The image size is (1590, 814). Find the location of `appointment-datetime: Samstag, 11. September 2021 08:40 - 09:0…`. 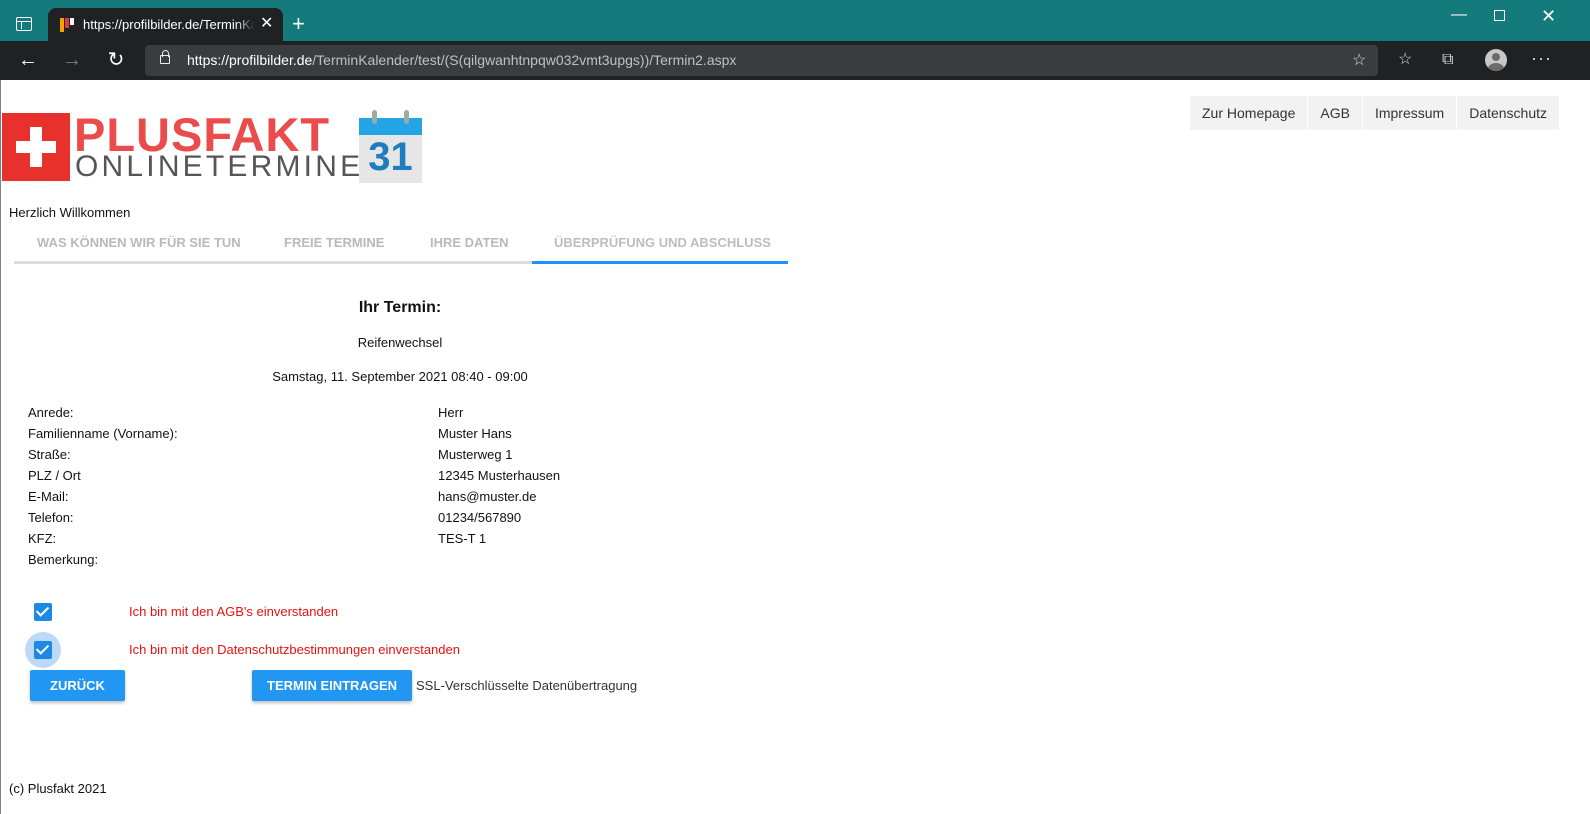

appointment-datetime: Samstag, 11. September 2021 08:40 - 09:0… is located at coordinates (400, 376).